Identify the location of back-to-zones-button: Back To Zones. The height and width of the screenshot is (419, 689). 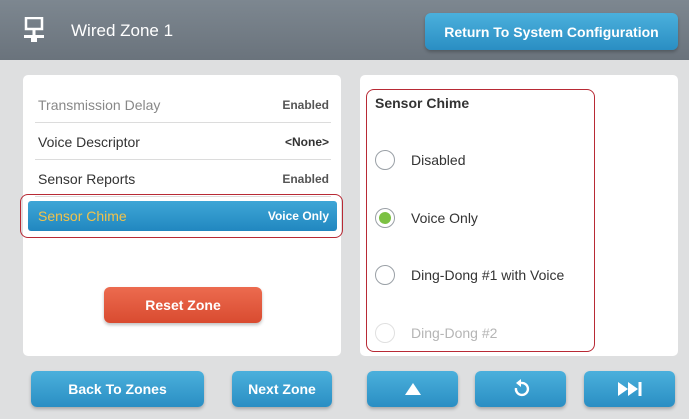
(117, 389).